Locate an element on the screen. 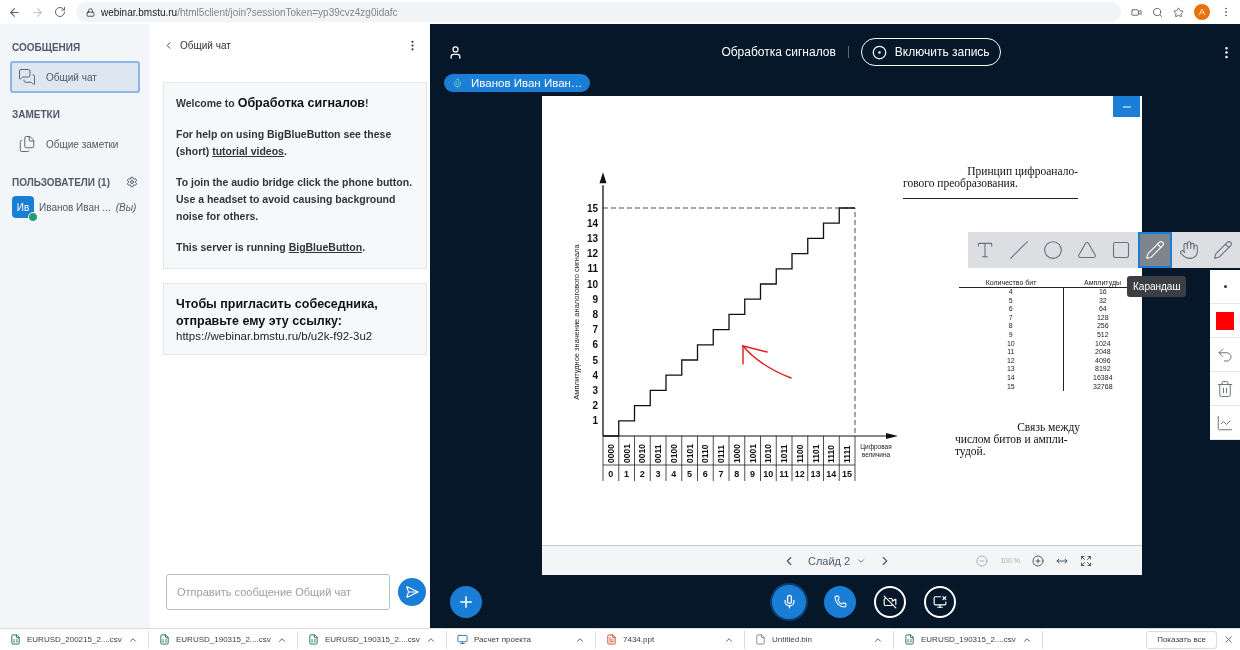 Image resolution: width=1240 pixels, height=650 pixels. code-label: 1001 is located at coordinates (752, 453).